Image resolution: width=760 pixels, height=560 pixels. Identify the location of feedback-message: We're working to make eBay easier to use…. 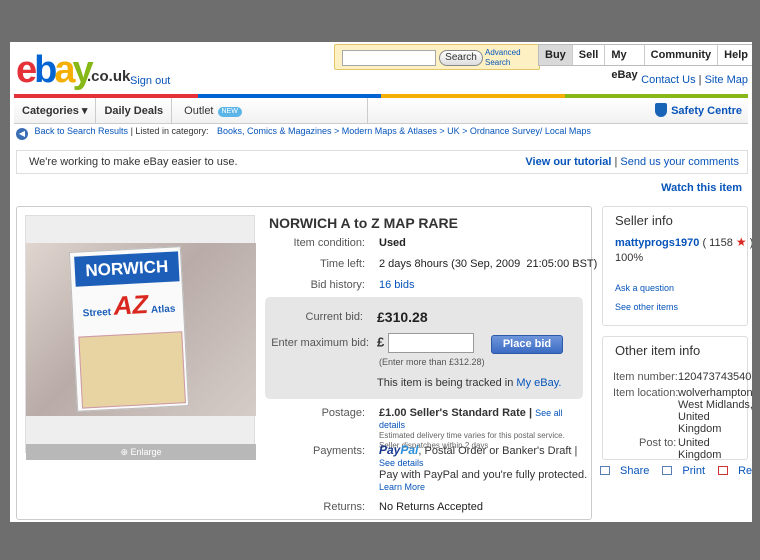
(133, 162).